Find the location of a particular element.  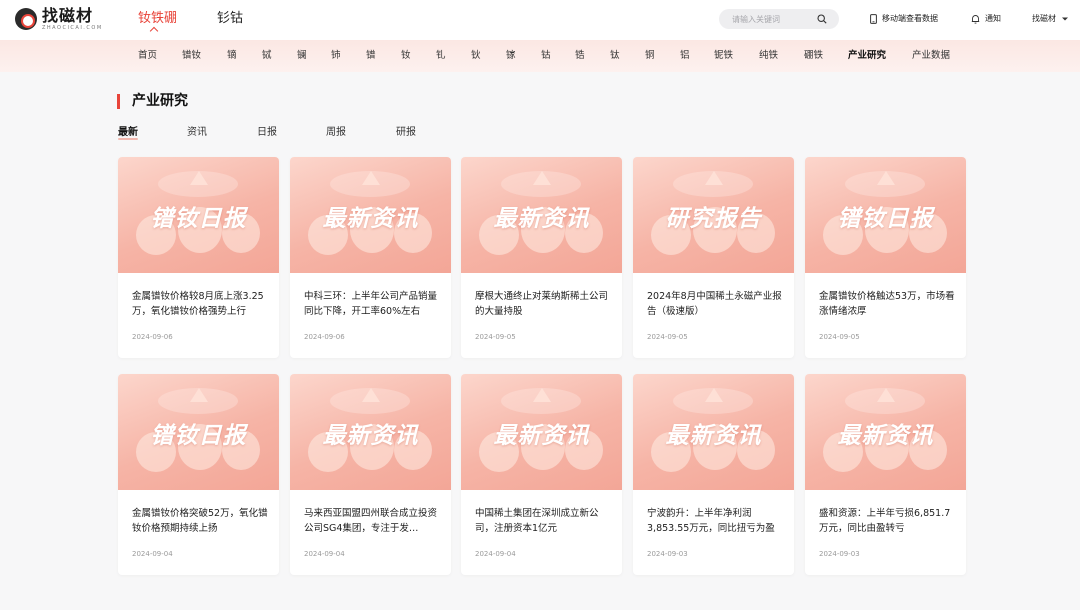

article-title: 盛和资源：上半年亏损6,851.7万元，同比由盈转亏 is located at coordinates (887, 521).